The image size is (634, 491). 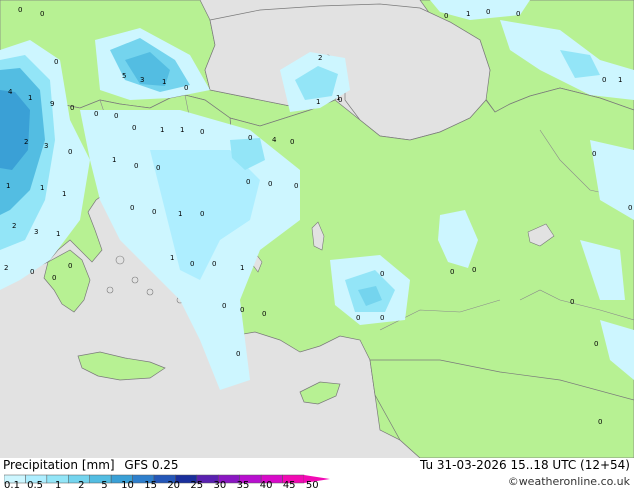 I want to click on map-title: Precipitation [mm] GFS 0.25, so click(x=91, y=465).